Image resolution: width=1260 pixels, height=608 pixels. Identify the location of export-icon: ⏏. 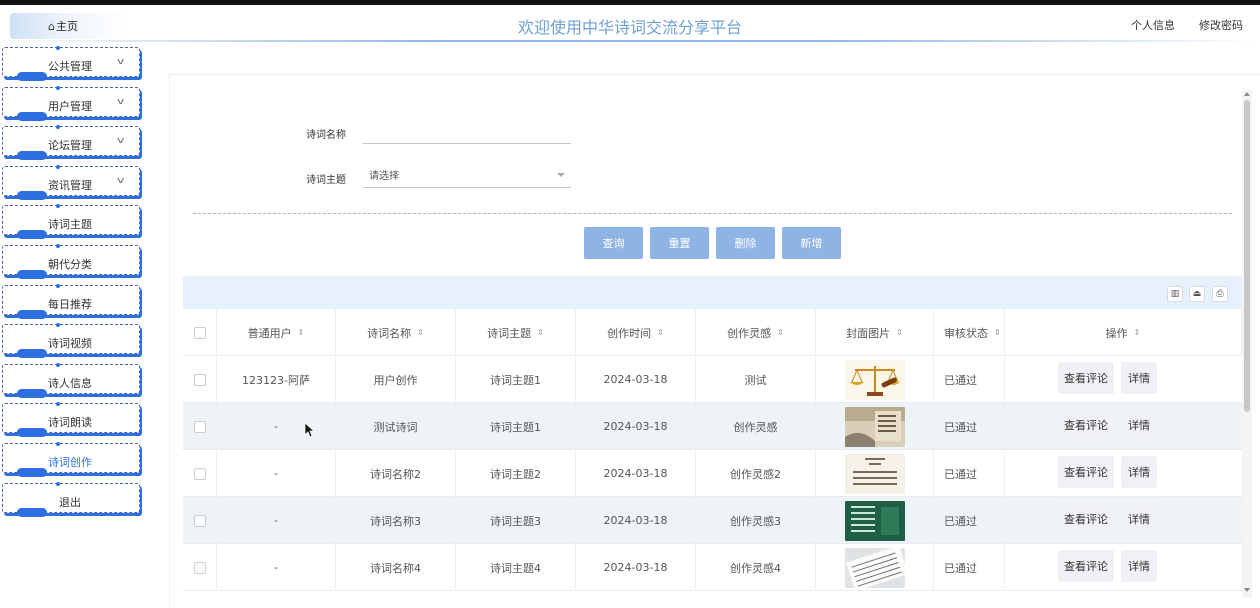
(1197, 294).